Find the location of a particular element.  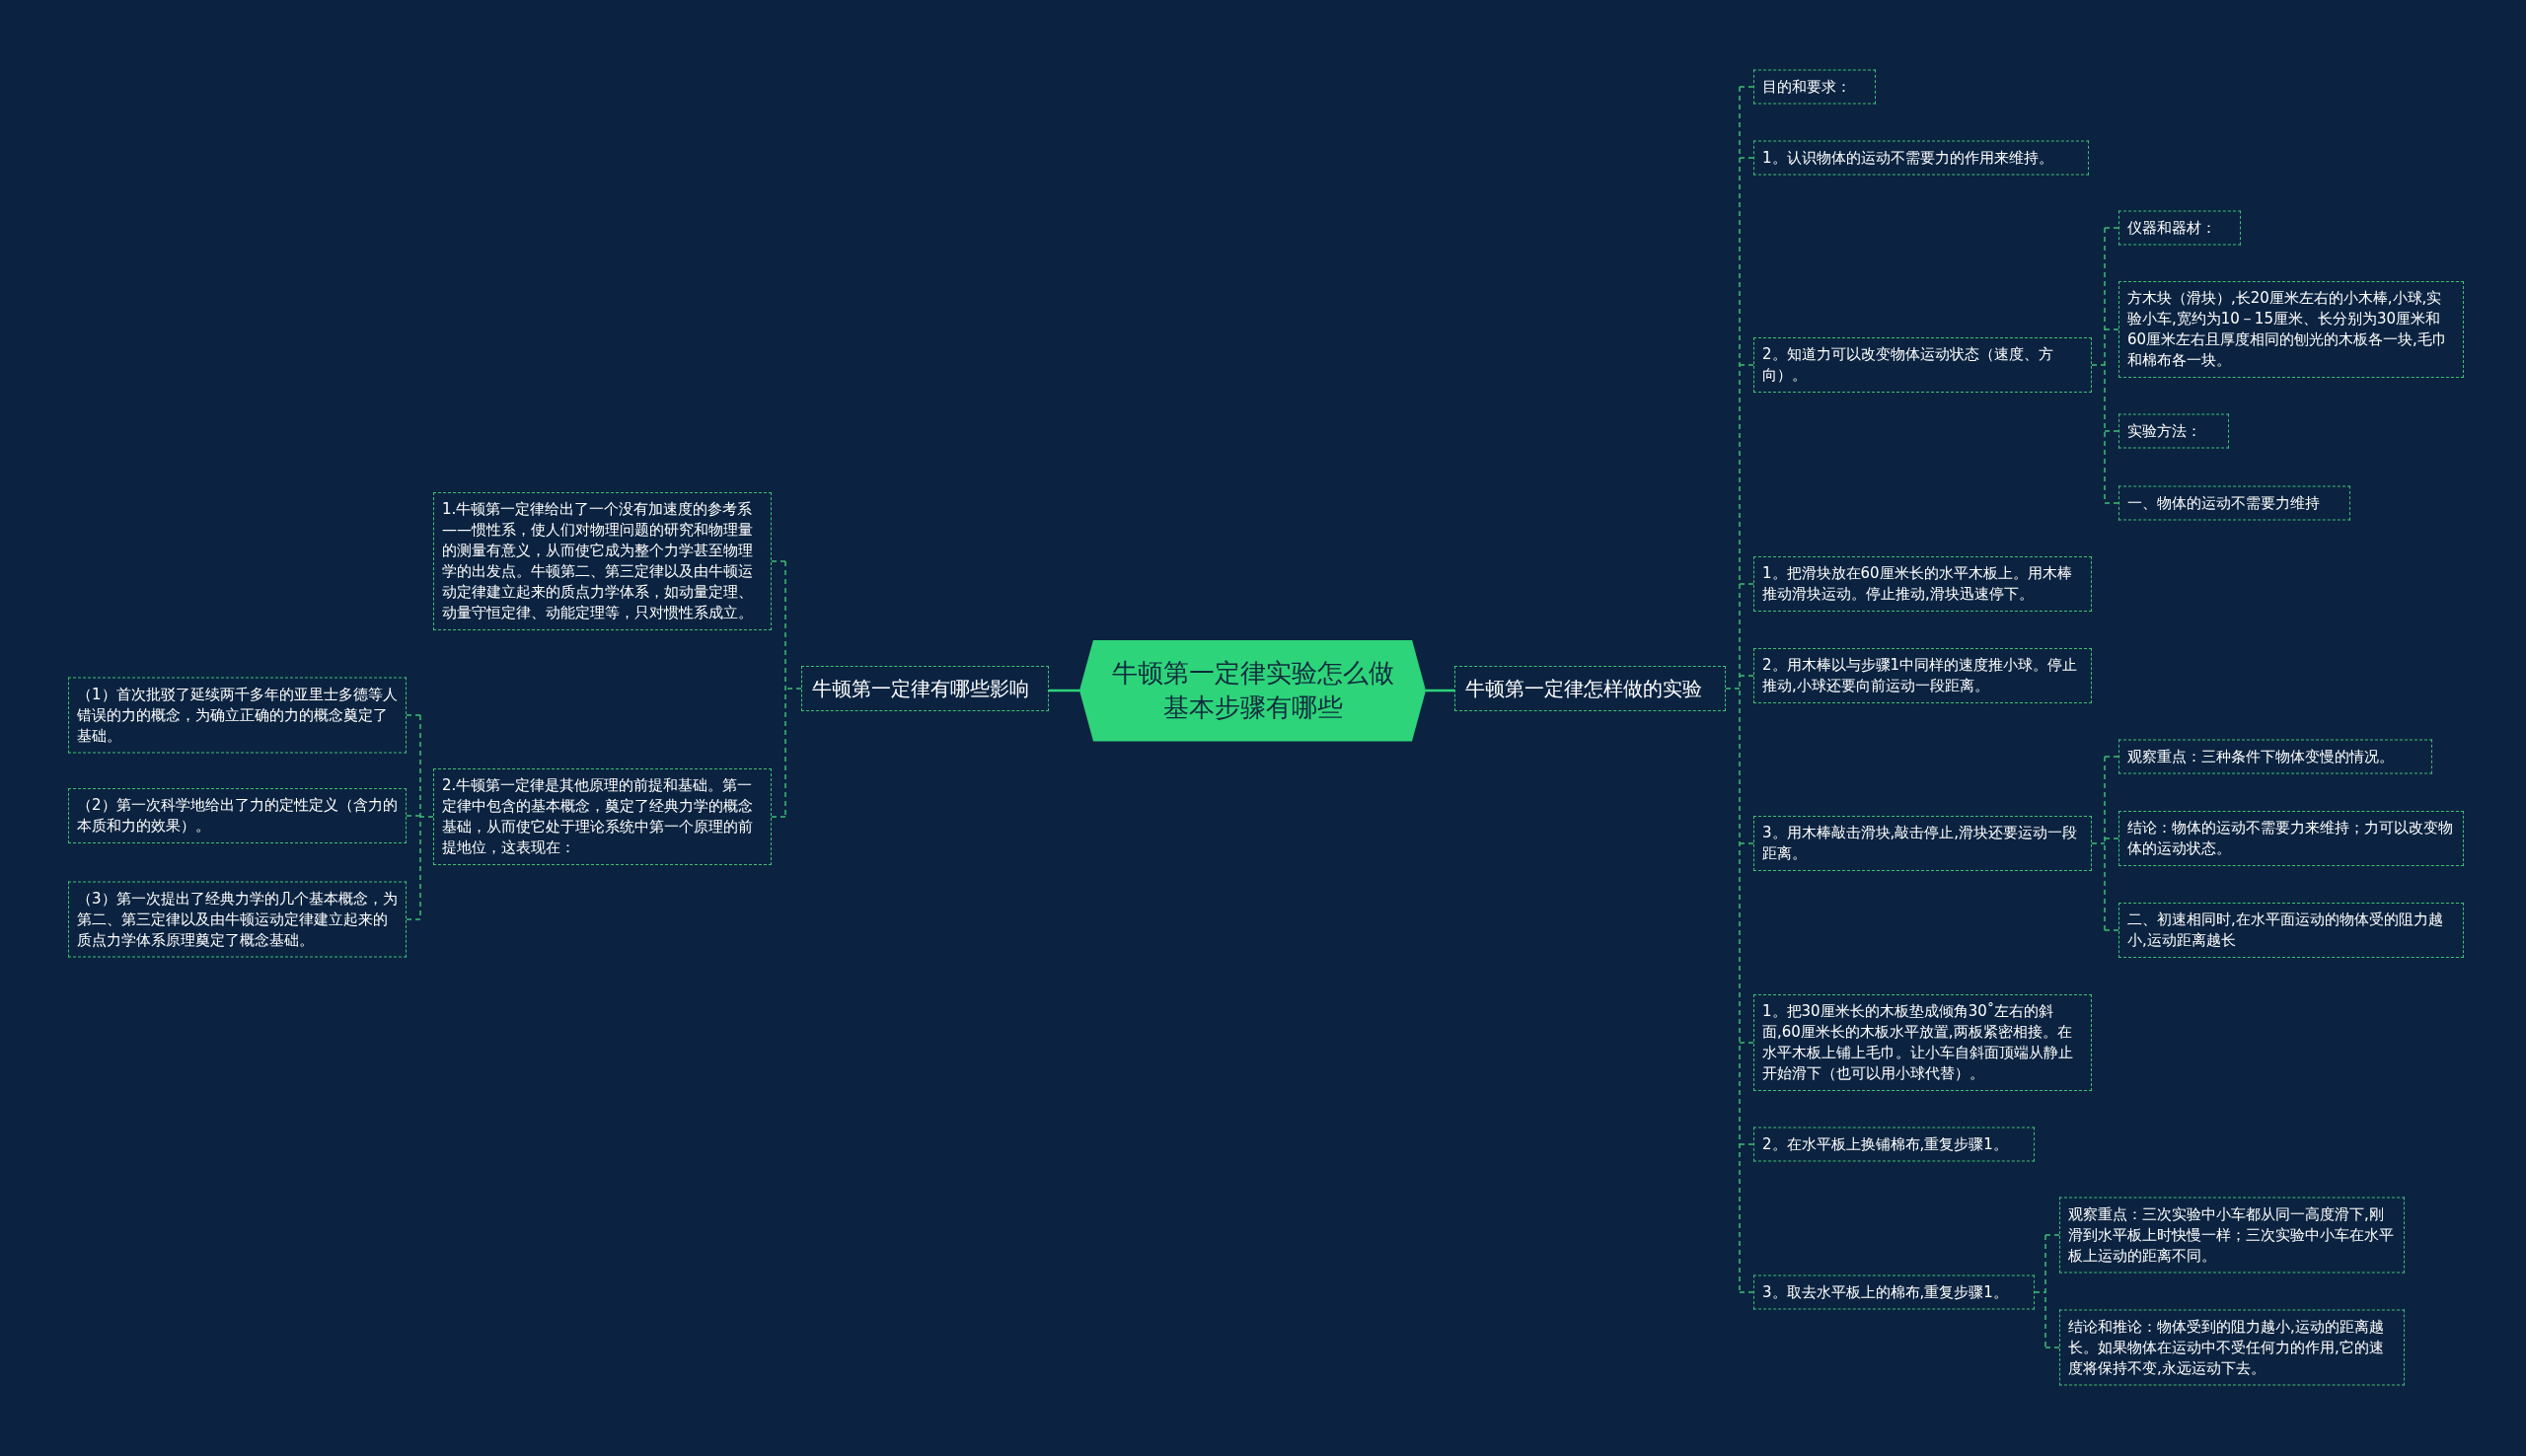

topic-node: （2）第一次科学地给出了力的定性定义（含力的本质和力的效果）。 is located at coordinates (237, 815).